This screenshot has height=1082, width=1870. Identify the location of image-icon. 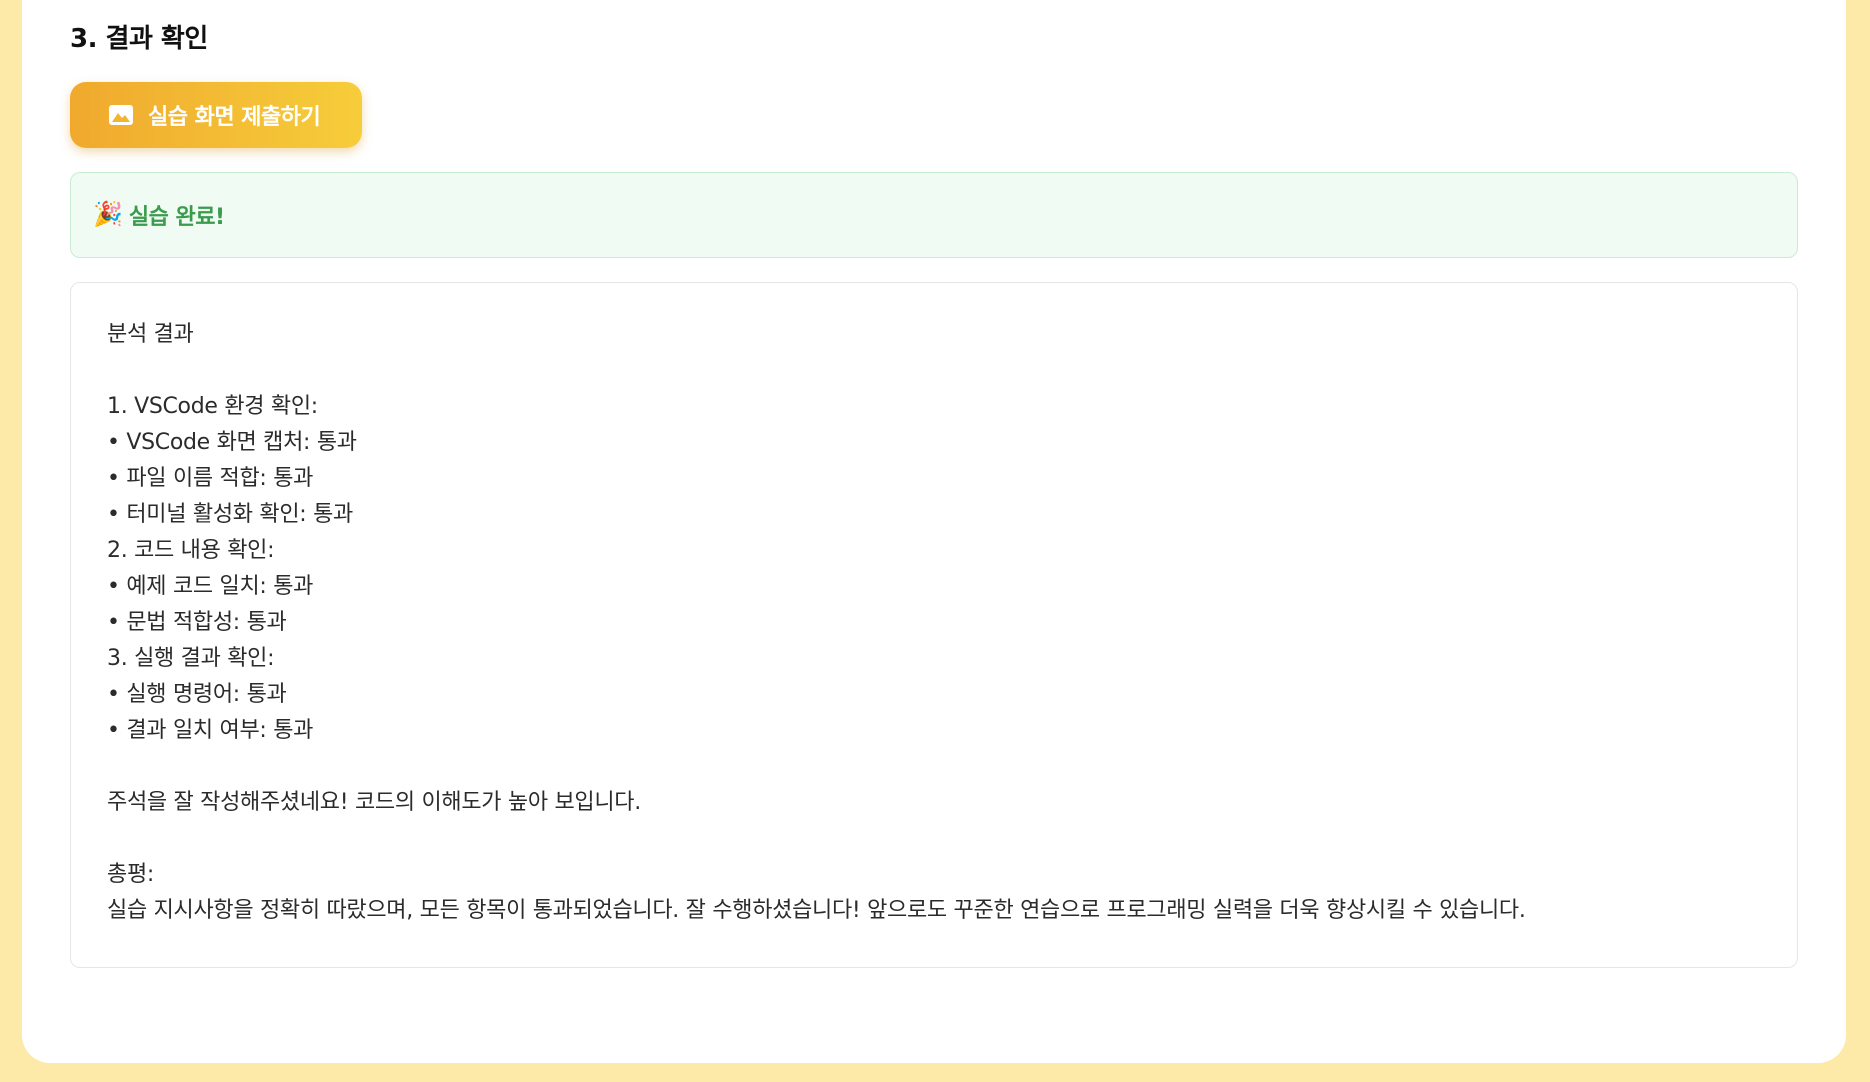
(121, 115).